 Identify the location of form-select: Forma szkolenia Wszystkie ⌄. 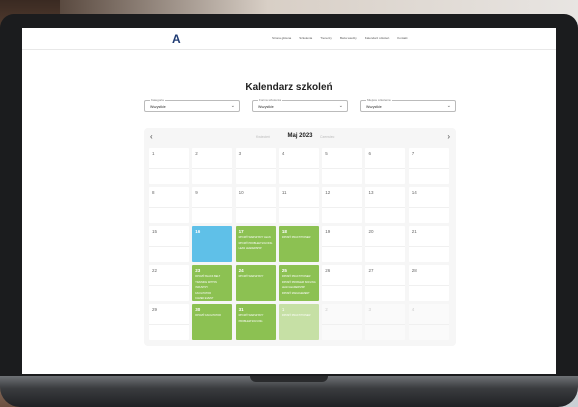
(300, 105).